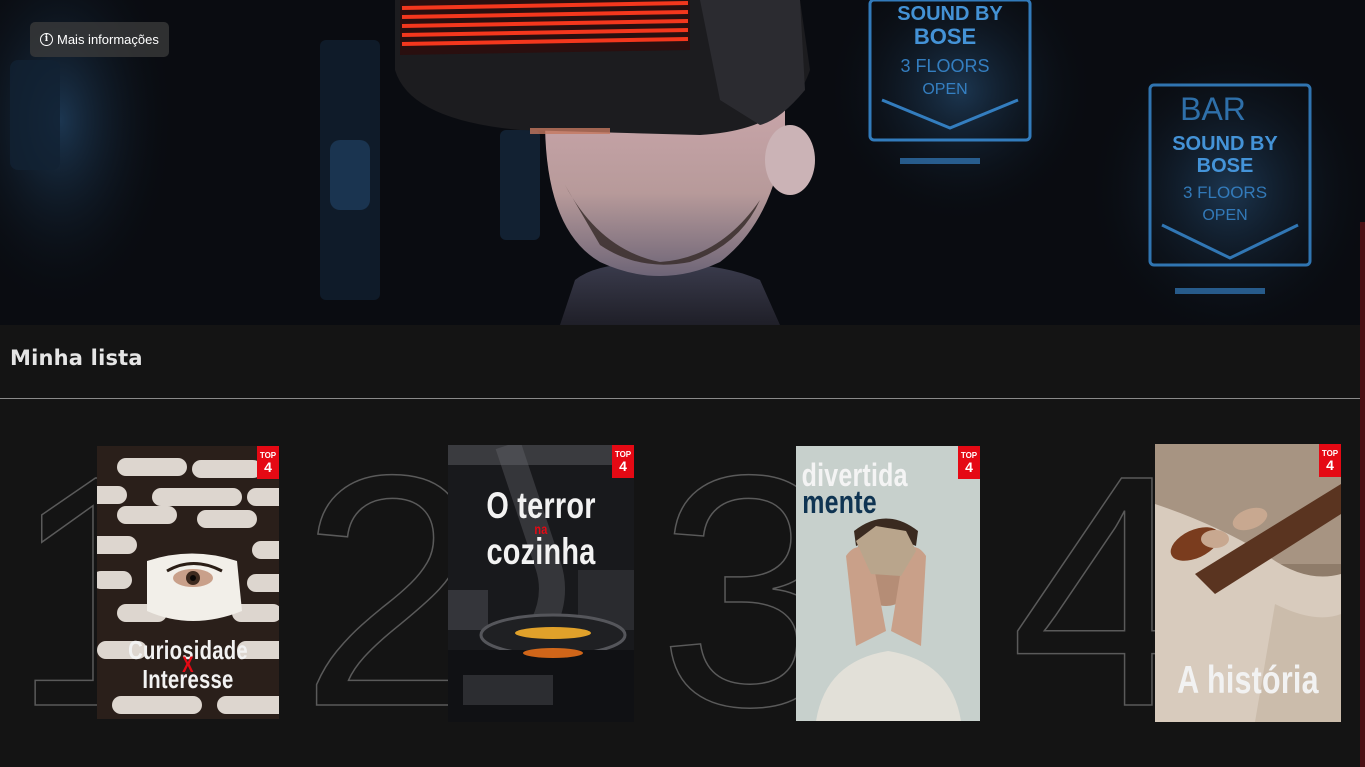 This screenshot has height=767, width=1365. I want to click on title-card: TOP 4 O terror na cozinha, so click(541, 583).